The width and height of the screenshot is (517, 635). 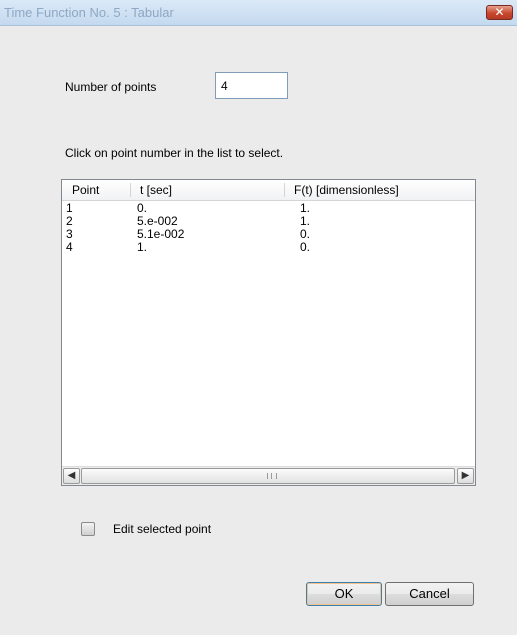 What do you see at coordinates (142, 247) in the screenshot?
I see `t-value: 1.` at bounding box center [142, 247].